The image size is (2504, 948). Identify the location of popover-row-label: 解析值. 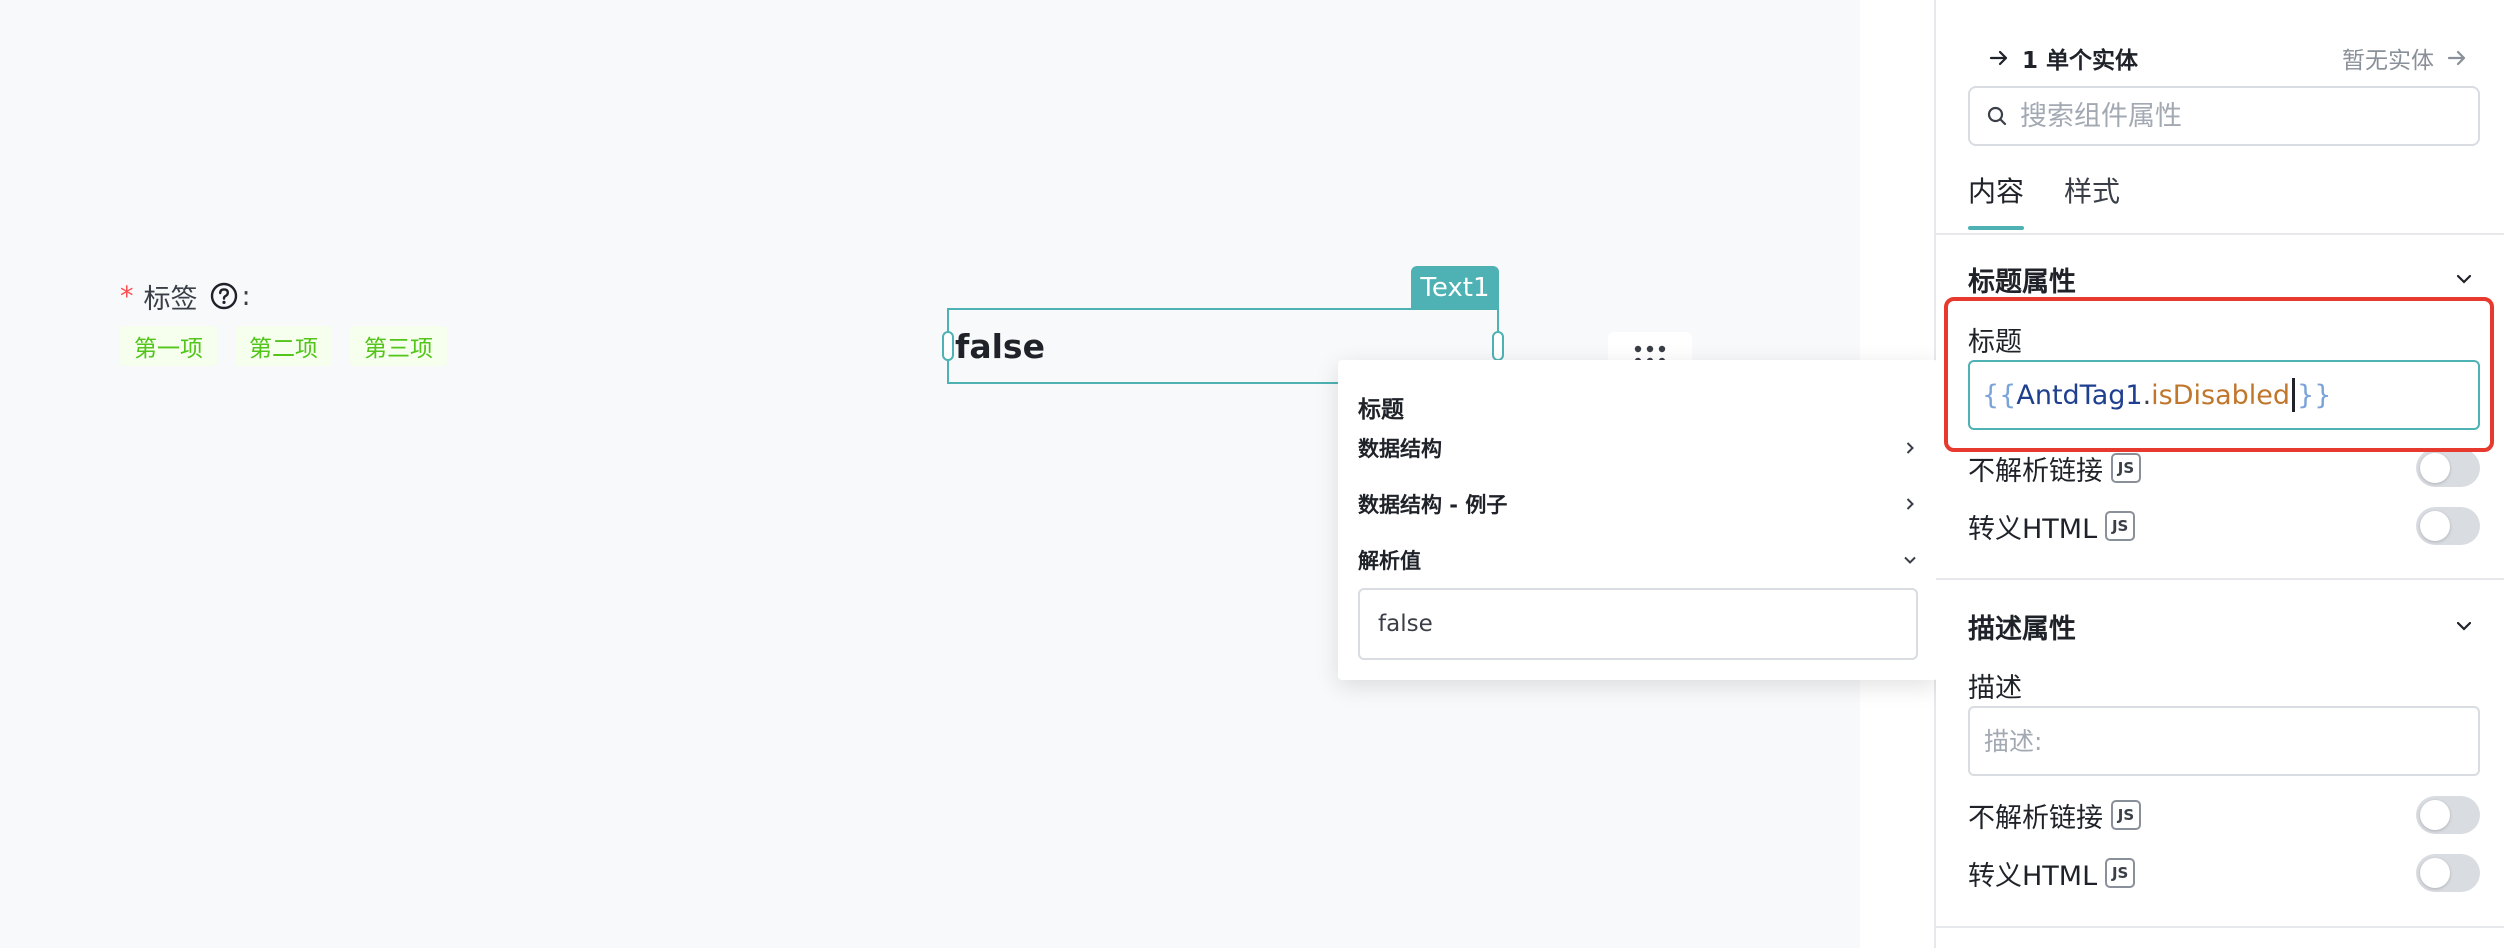
(1389, 561).